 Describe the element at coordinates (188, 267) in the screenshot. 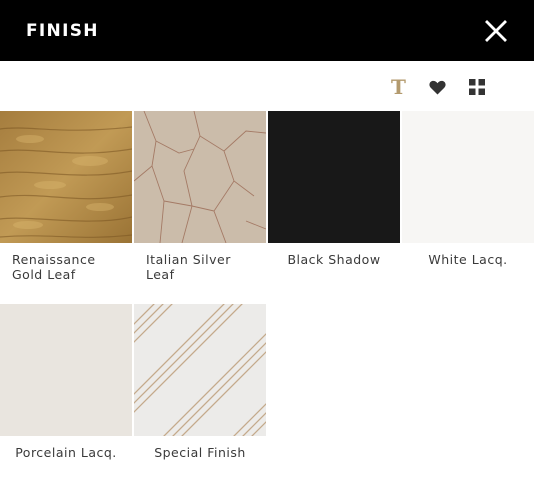

I see `finish-label: Italian Silver Leaf` at that location.